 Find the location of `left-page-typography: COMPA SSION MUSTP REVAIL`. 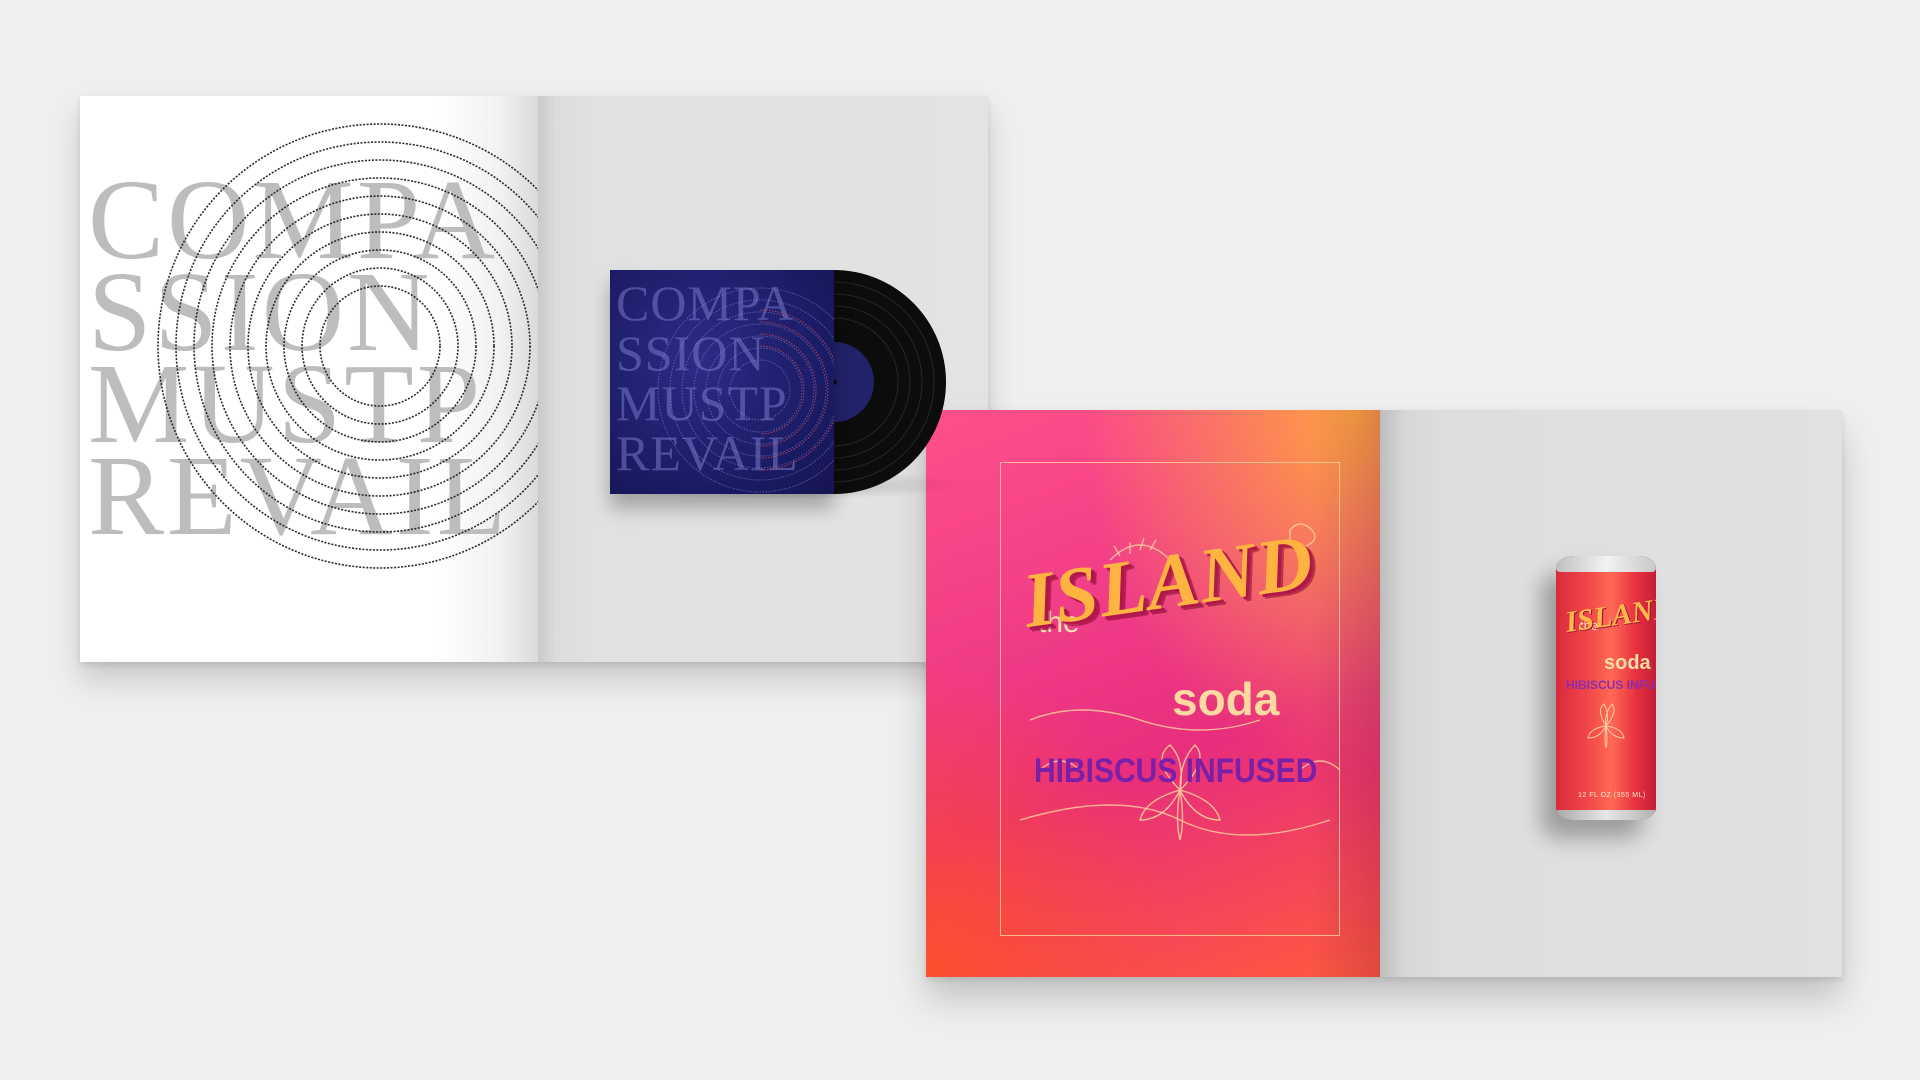

left-page-typography: COMPA SSION MUSTP REVAIL is located at coordinates (309, 379).